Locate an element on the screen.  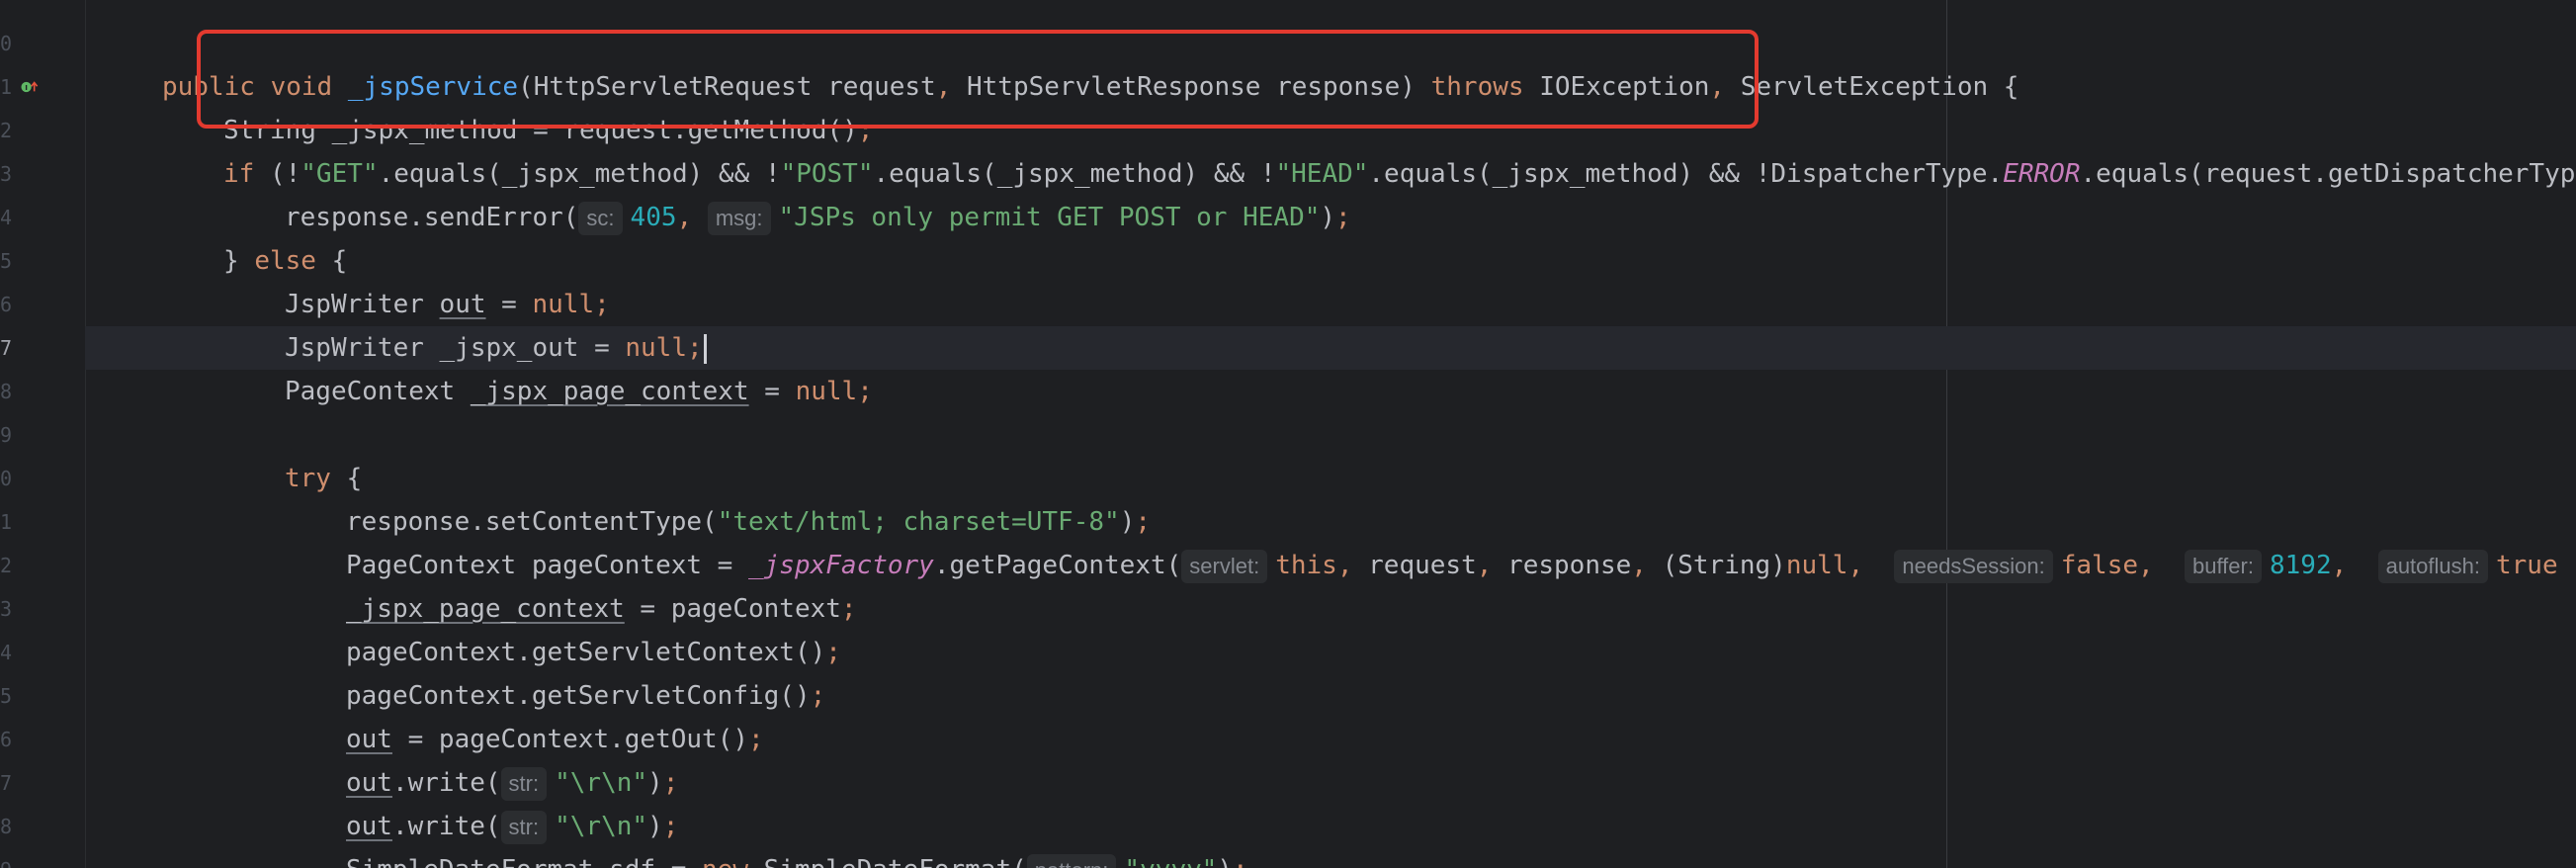
code-line: 9 is located at coordinates (1288, 435).